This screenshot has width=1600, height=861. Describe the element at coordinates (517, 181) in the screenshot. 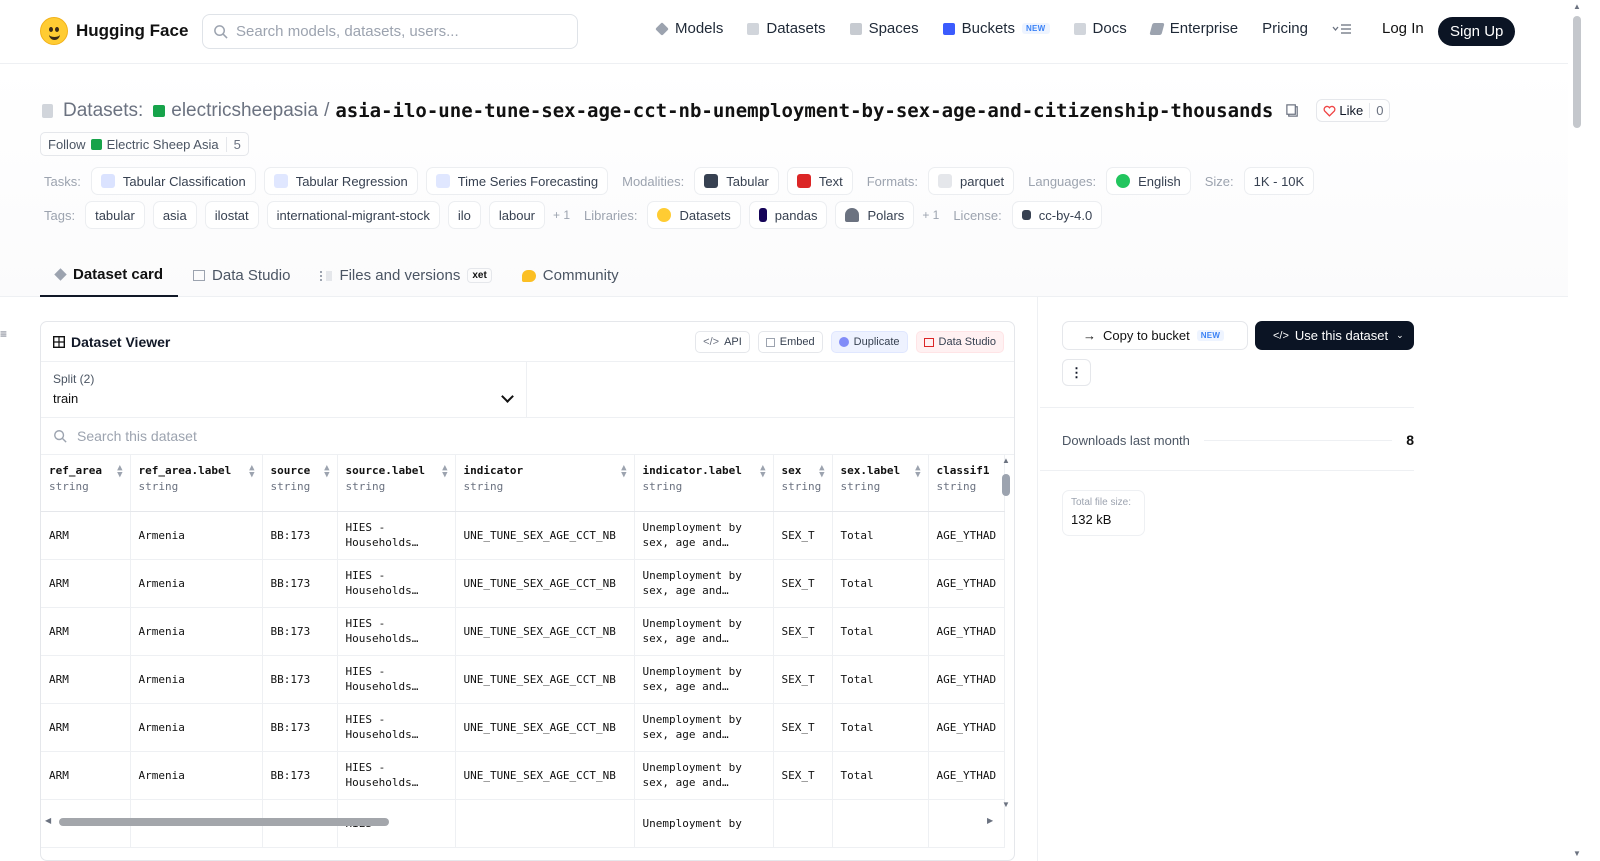

I see `task-tag: Time Series Forecasting` at that location.